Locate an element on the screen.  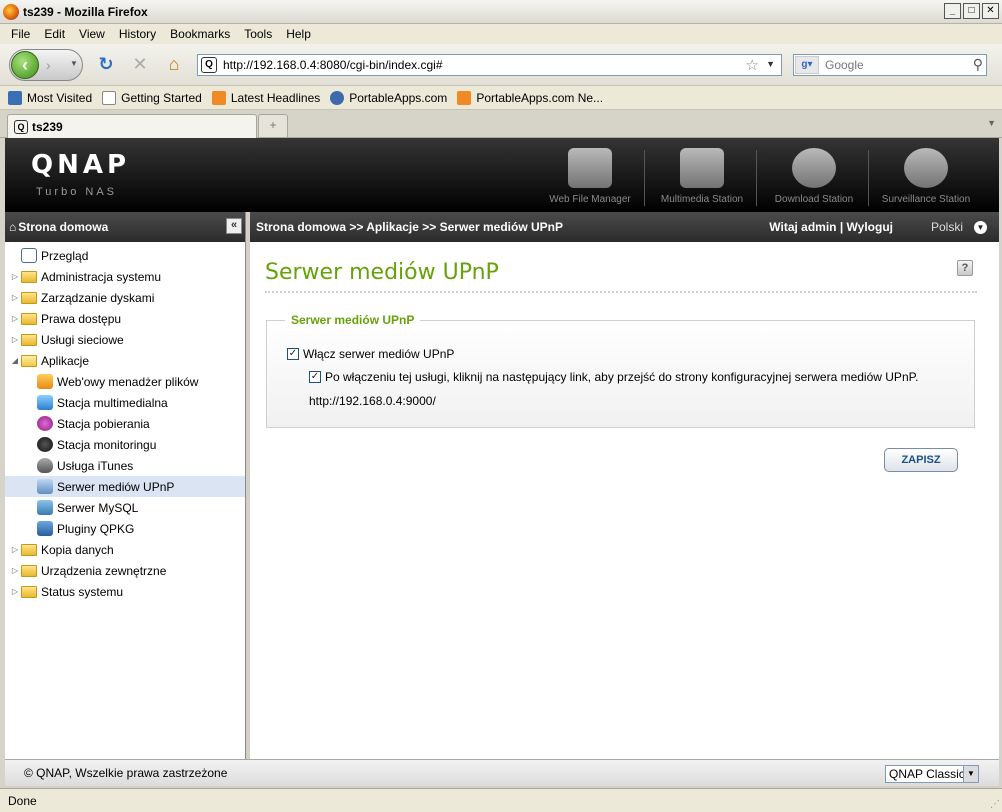
site-favicon-icon: Q is located at coordinates (209, 64).